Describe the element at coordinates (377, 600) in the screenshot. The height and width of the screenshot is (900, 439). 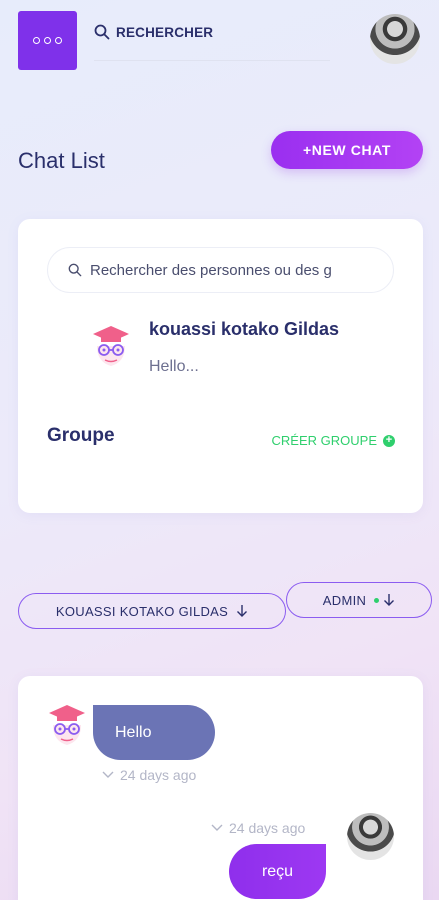
I see `online-status-dot` at that location.